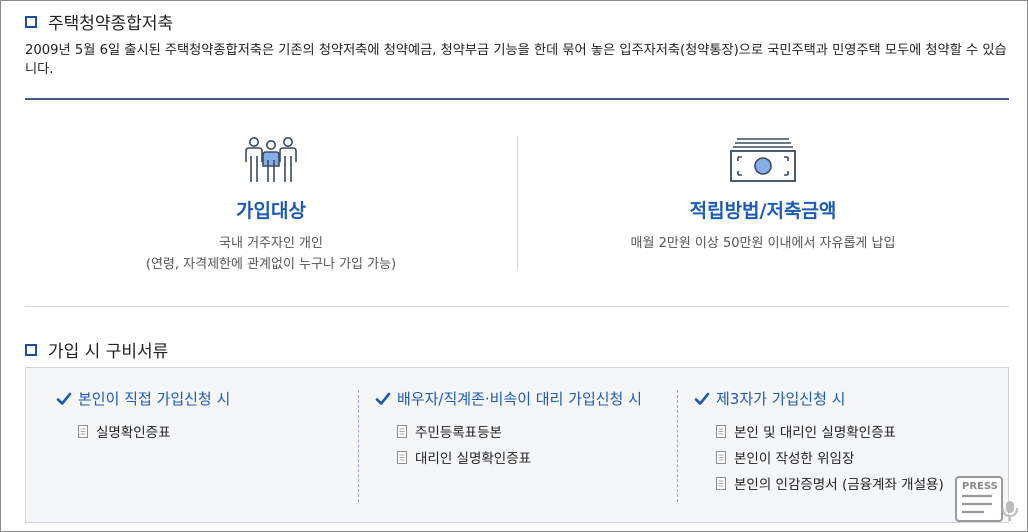  I want to click on feature-title: 가입대상, so click(271, 211).